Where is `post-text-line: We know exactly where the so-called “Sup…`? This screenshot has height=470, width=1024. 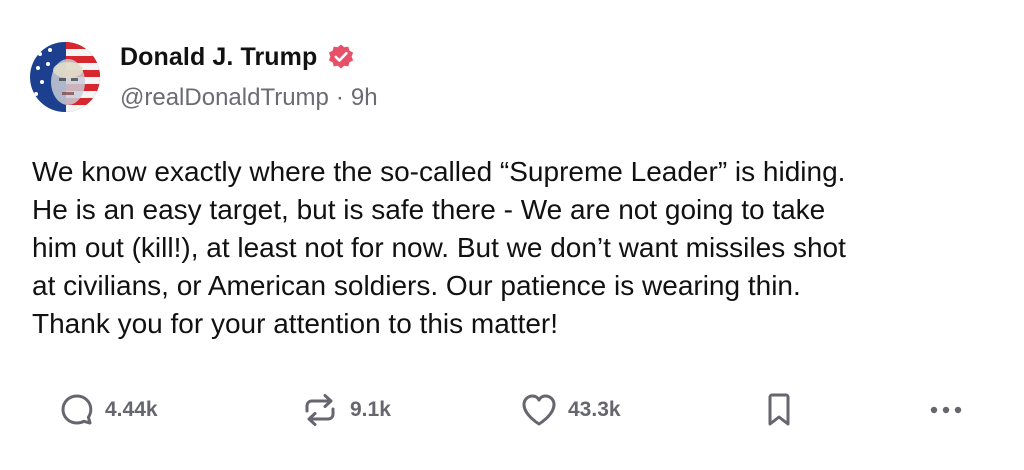 post-text-line: We know exactly where the so-called “Sup… is located at coordinates (439, 171).